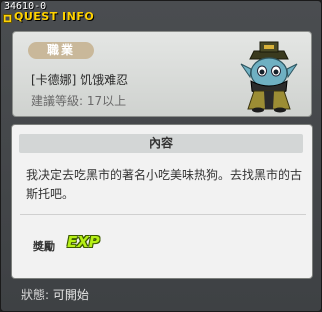 The width and height of the screenshot is (322, 312). What do you see at coordinates (70, 295) in the screenshot?
I see `status-value: 可開始` at bounding box center [70, 295].